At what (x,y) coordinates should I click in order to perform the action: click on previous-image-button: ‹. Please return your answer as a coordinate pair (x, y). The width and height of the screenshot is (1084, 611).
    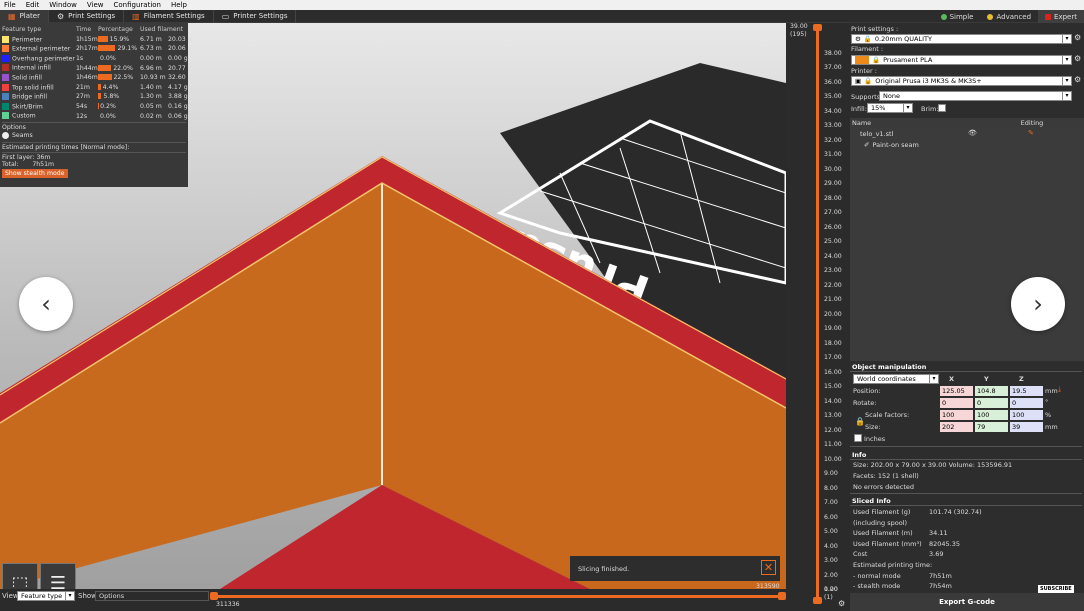
    Looking at the image, I should click on (46, 304).